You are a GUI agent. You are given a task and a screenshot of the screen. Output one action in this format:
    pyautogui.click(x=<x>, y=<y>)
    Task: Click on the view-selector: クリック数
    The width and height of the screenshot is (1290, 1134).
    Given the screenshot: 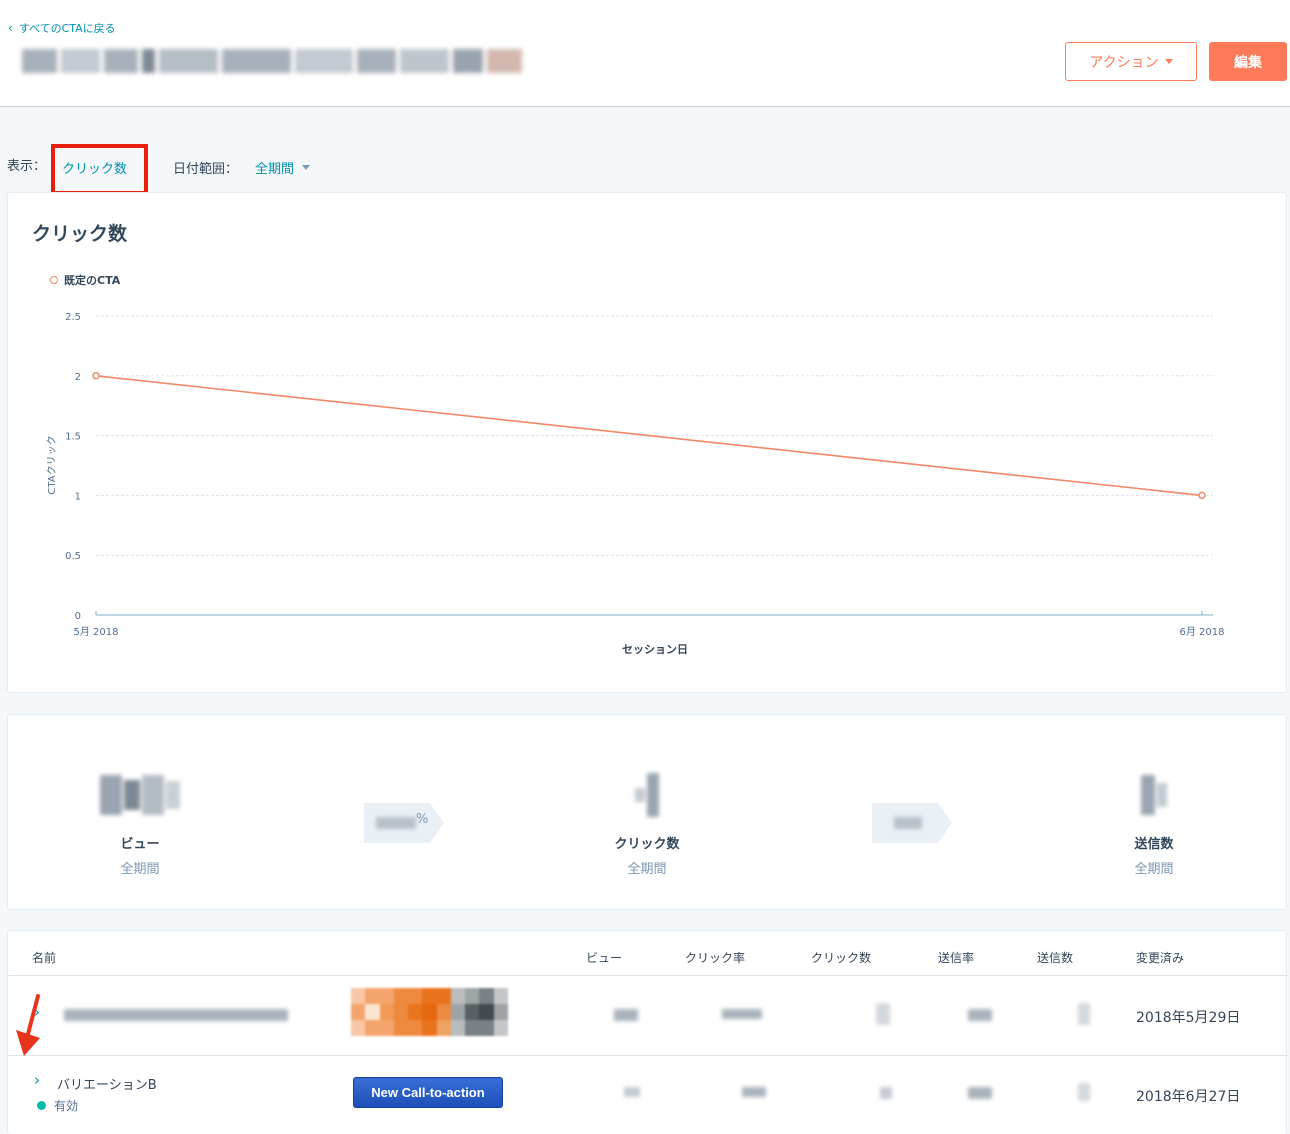 What is the action you would take?
    pyautogui.click(x=94, y=167)
    